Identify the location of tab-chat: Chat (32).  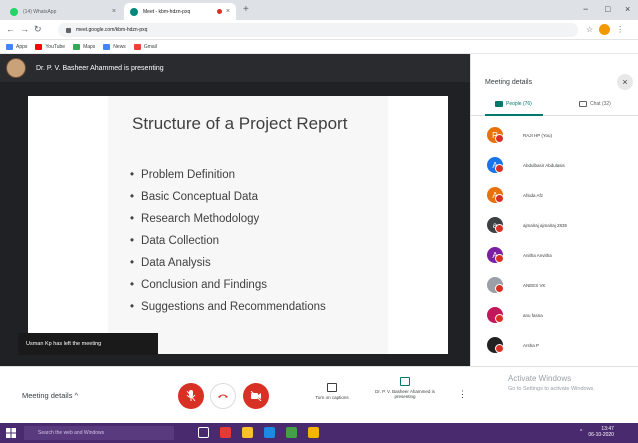
(595, 104).